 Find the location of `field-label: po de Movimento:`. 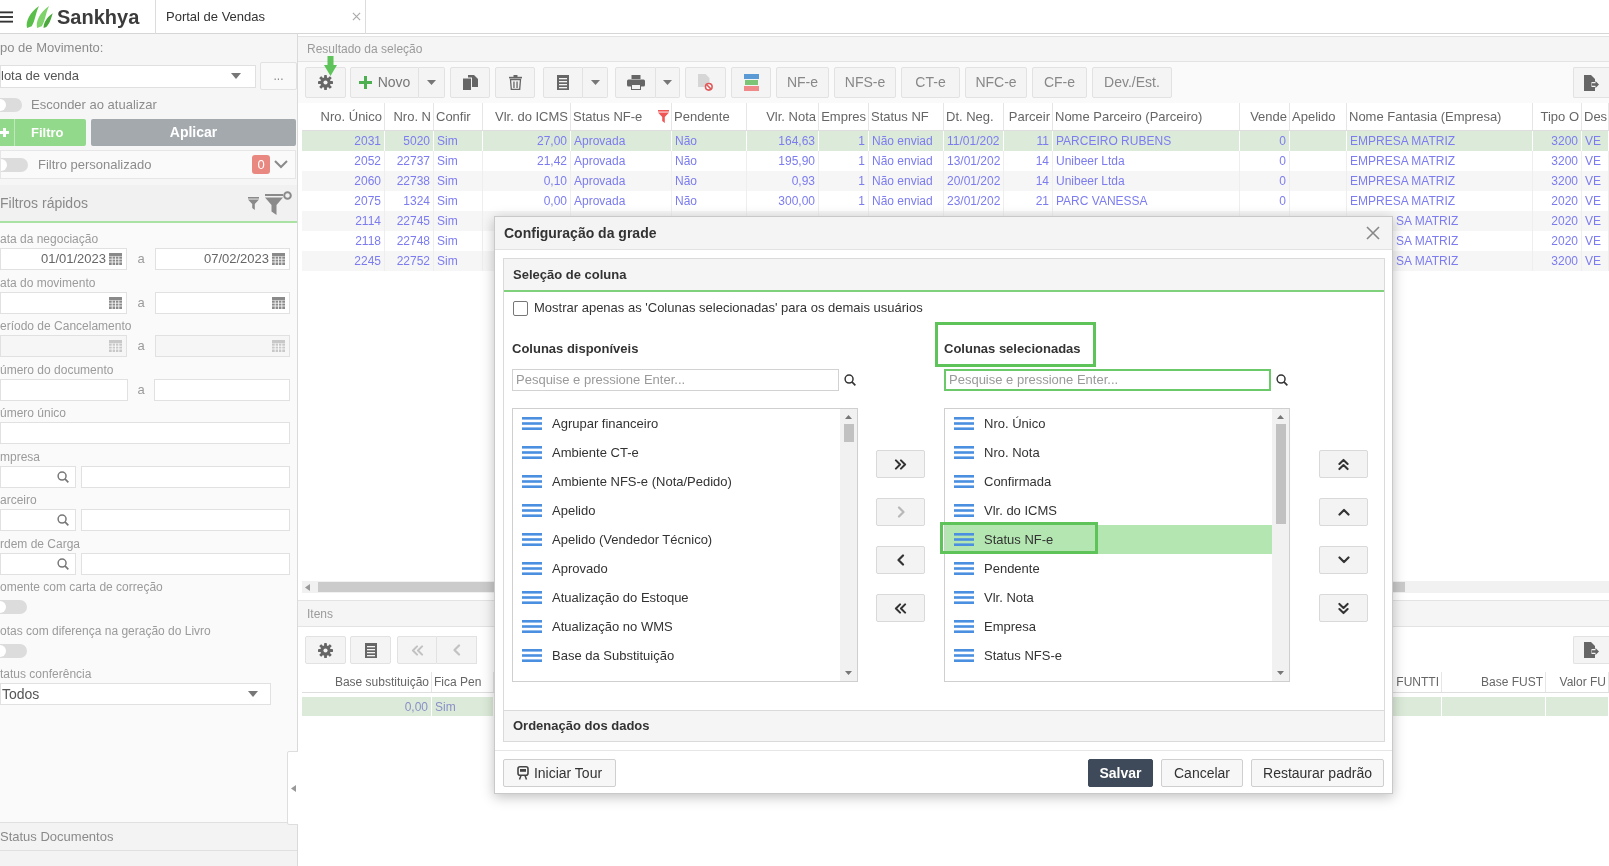

field-label: po de Movimento: is located at coordinates (52, 48).